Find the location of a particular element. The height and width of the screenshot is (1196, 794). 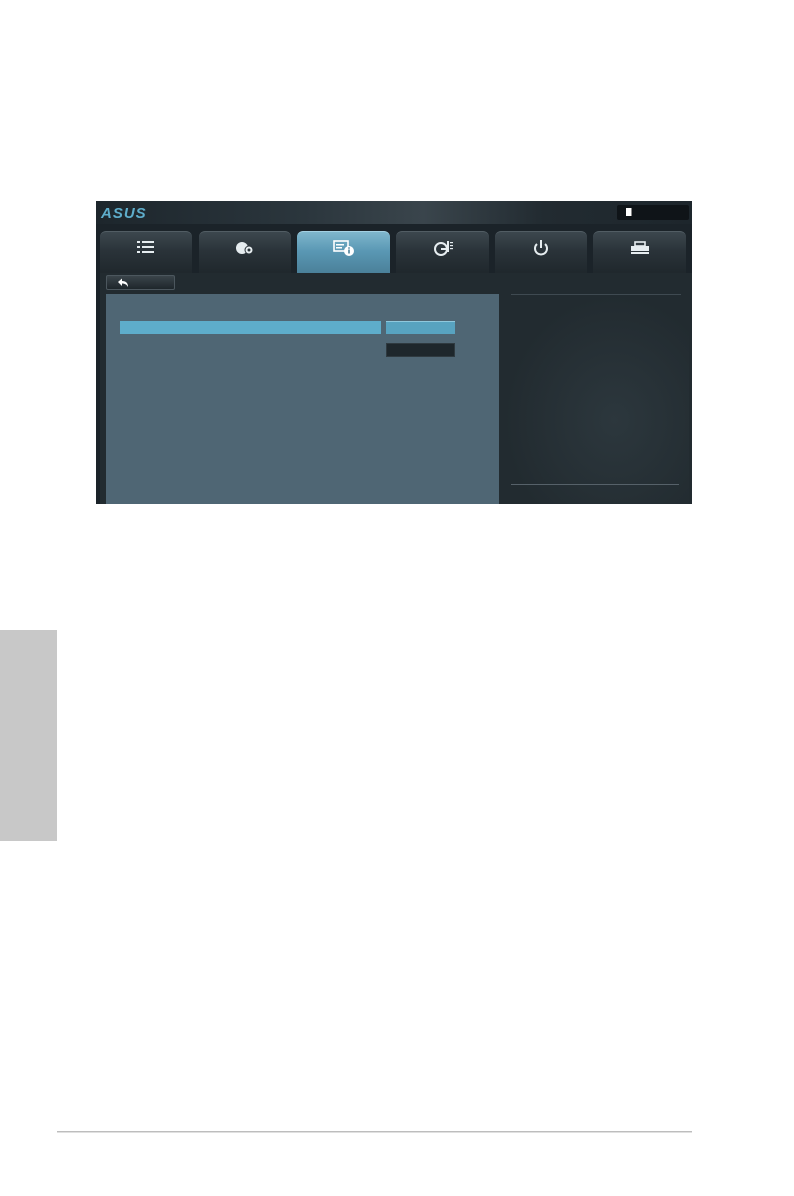

ai-tweaker-icon is located at coordinates (245, 248).